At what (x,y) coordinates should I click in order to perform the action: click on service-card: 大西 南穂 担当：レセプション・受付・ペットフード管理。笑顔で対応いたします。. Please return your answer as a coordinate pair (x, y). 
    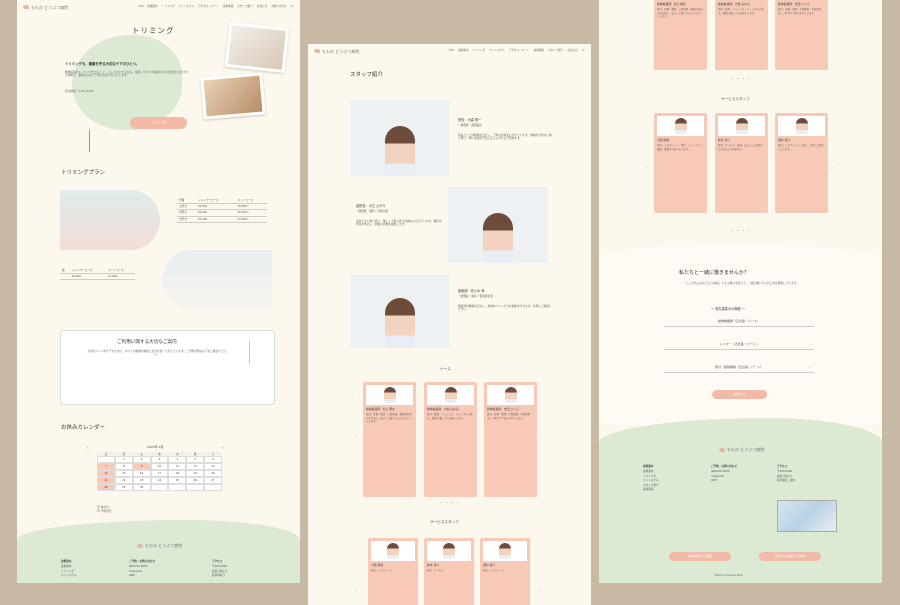
    Looking at the image, I should click on (680, 163).